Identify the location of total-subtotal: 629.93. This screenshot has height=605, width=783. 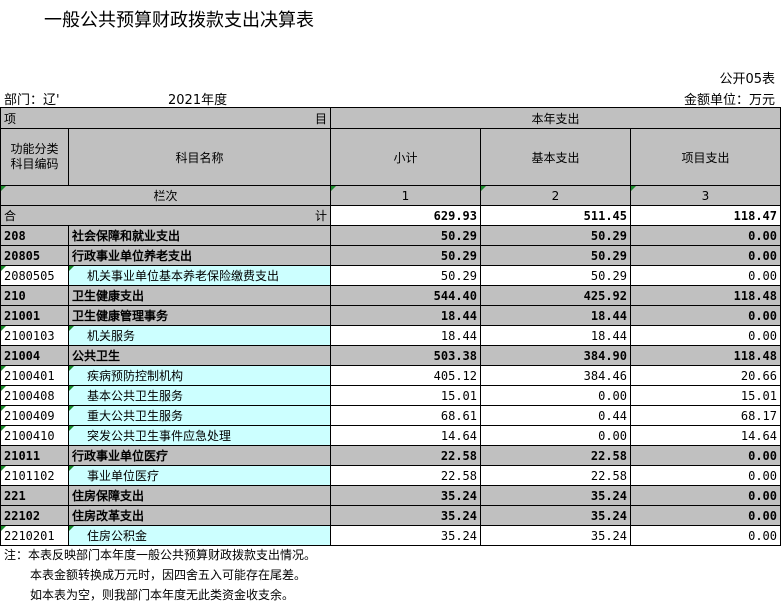
(405, 215).